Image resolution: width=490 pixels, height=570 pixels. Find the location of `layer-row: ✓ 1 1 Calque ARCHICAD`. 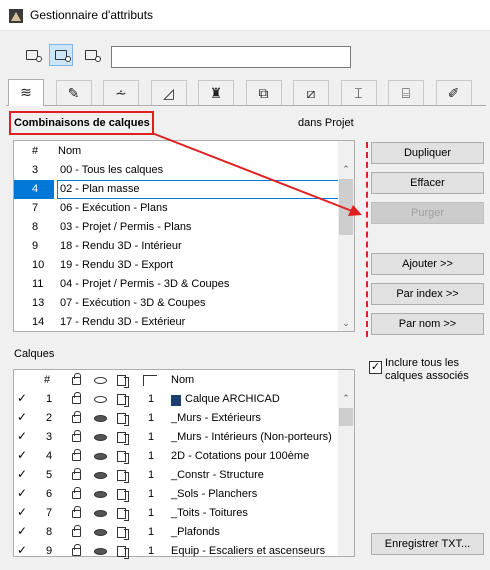

layer-row: ✓ 1 1 Calque ARCHICAD is located at coordinates (176, 399).